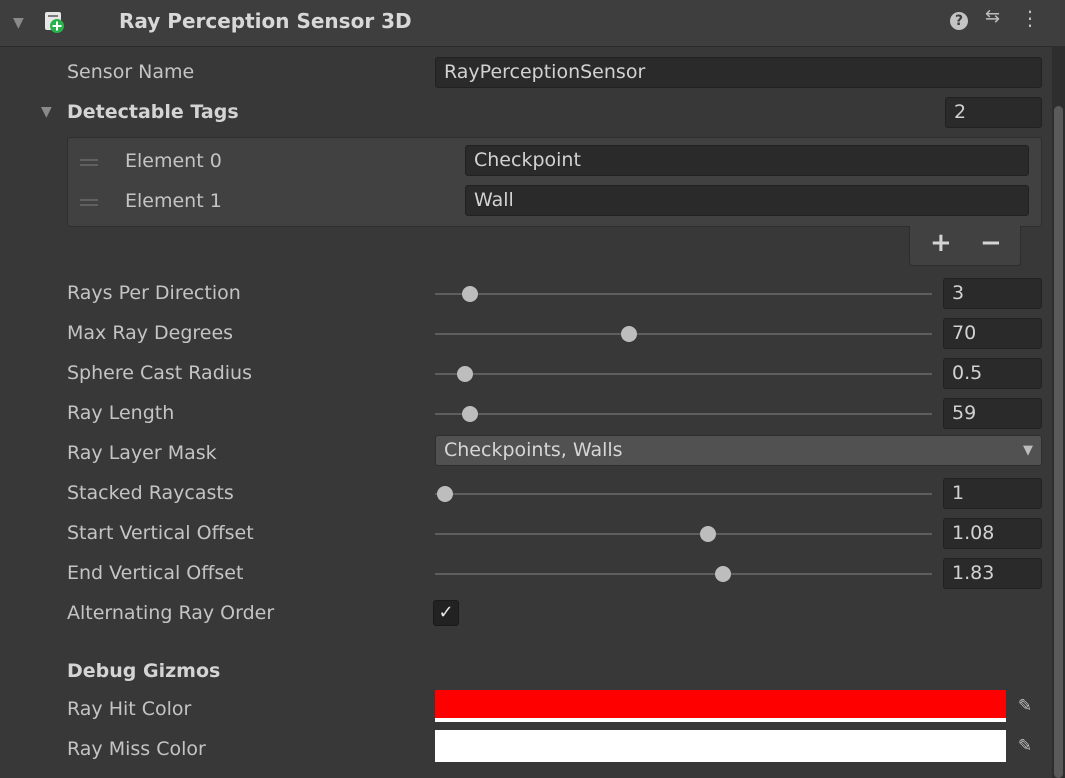  I want to click on sensor-name-label: Sensor Name, so click(131, 72).